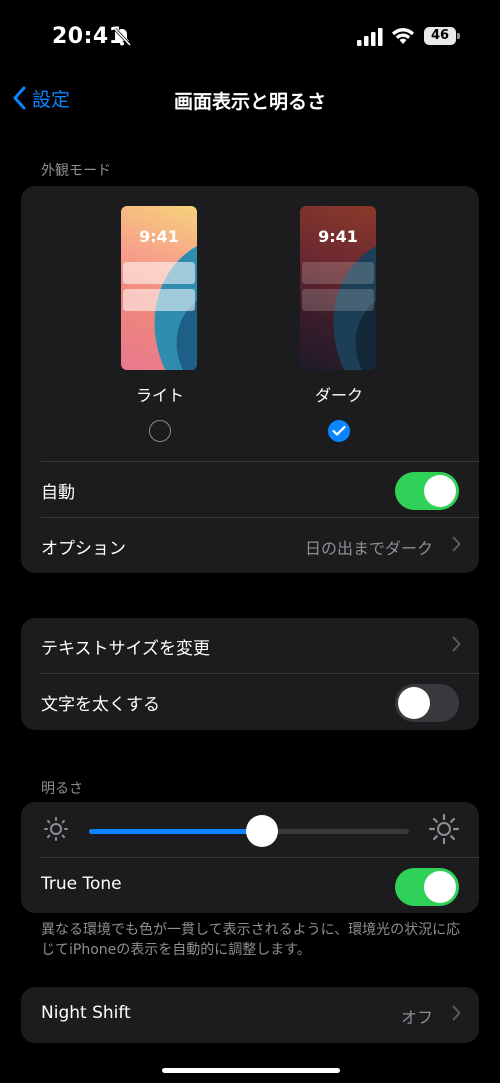  Describe the element at coordinates (338, 236) in the screenshot. I see `dark-preview-time: 9:41` at that location.